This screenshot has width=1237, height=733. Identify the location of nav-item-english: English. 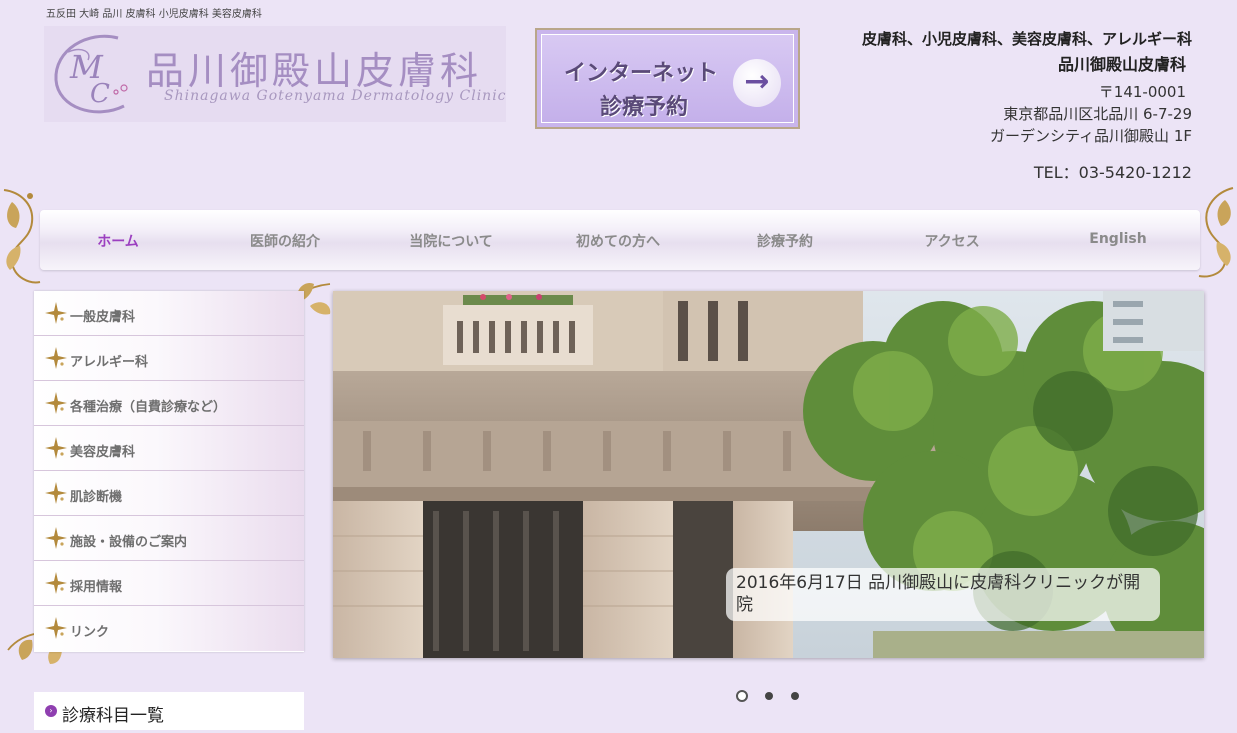
(1117, 239).